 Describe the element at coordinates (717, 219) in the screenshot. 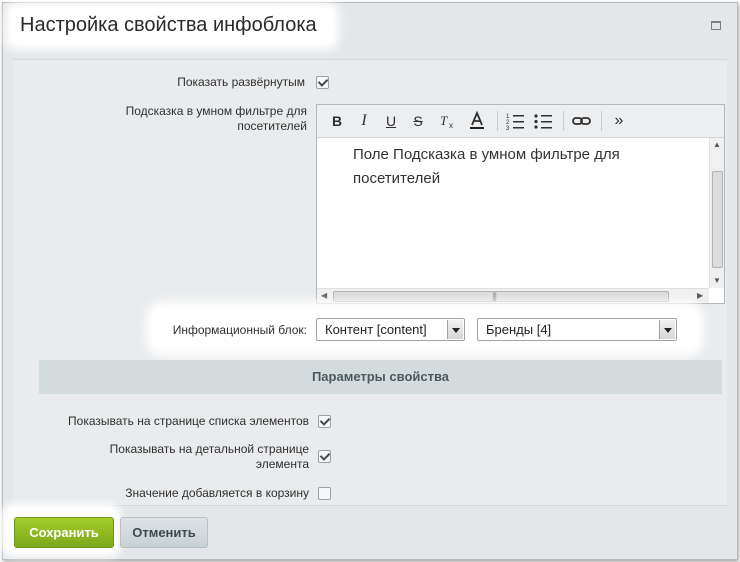

I see `vertical-scroll-thumb` at that location.